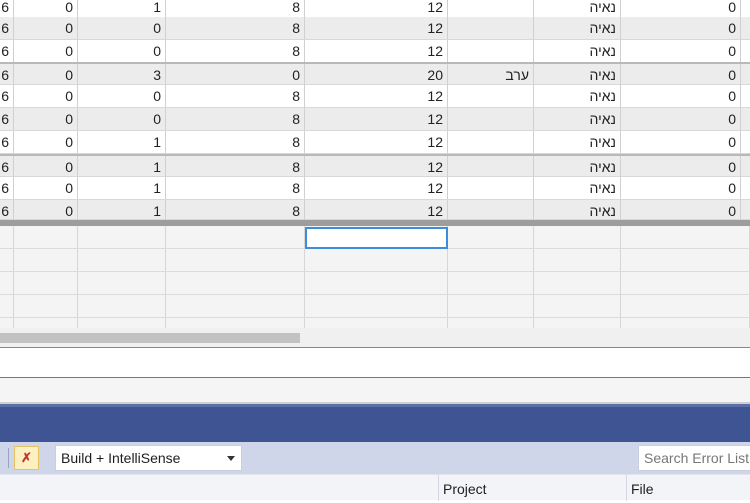 The image size is (750, 503). I want to click on horizontal-scrollbar, so click(375, 338).